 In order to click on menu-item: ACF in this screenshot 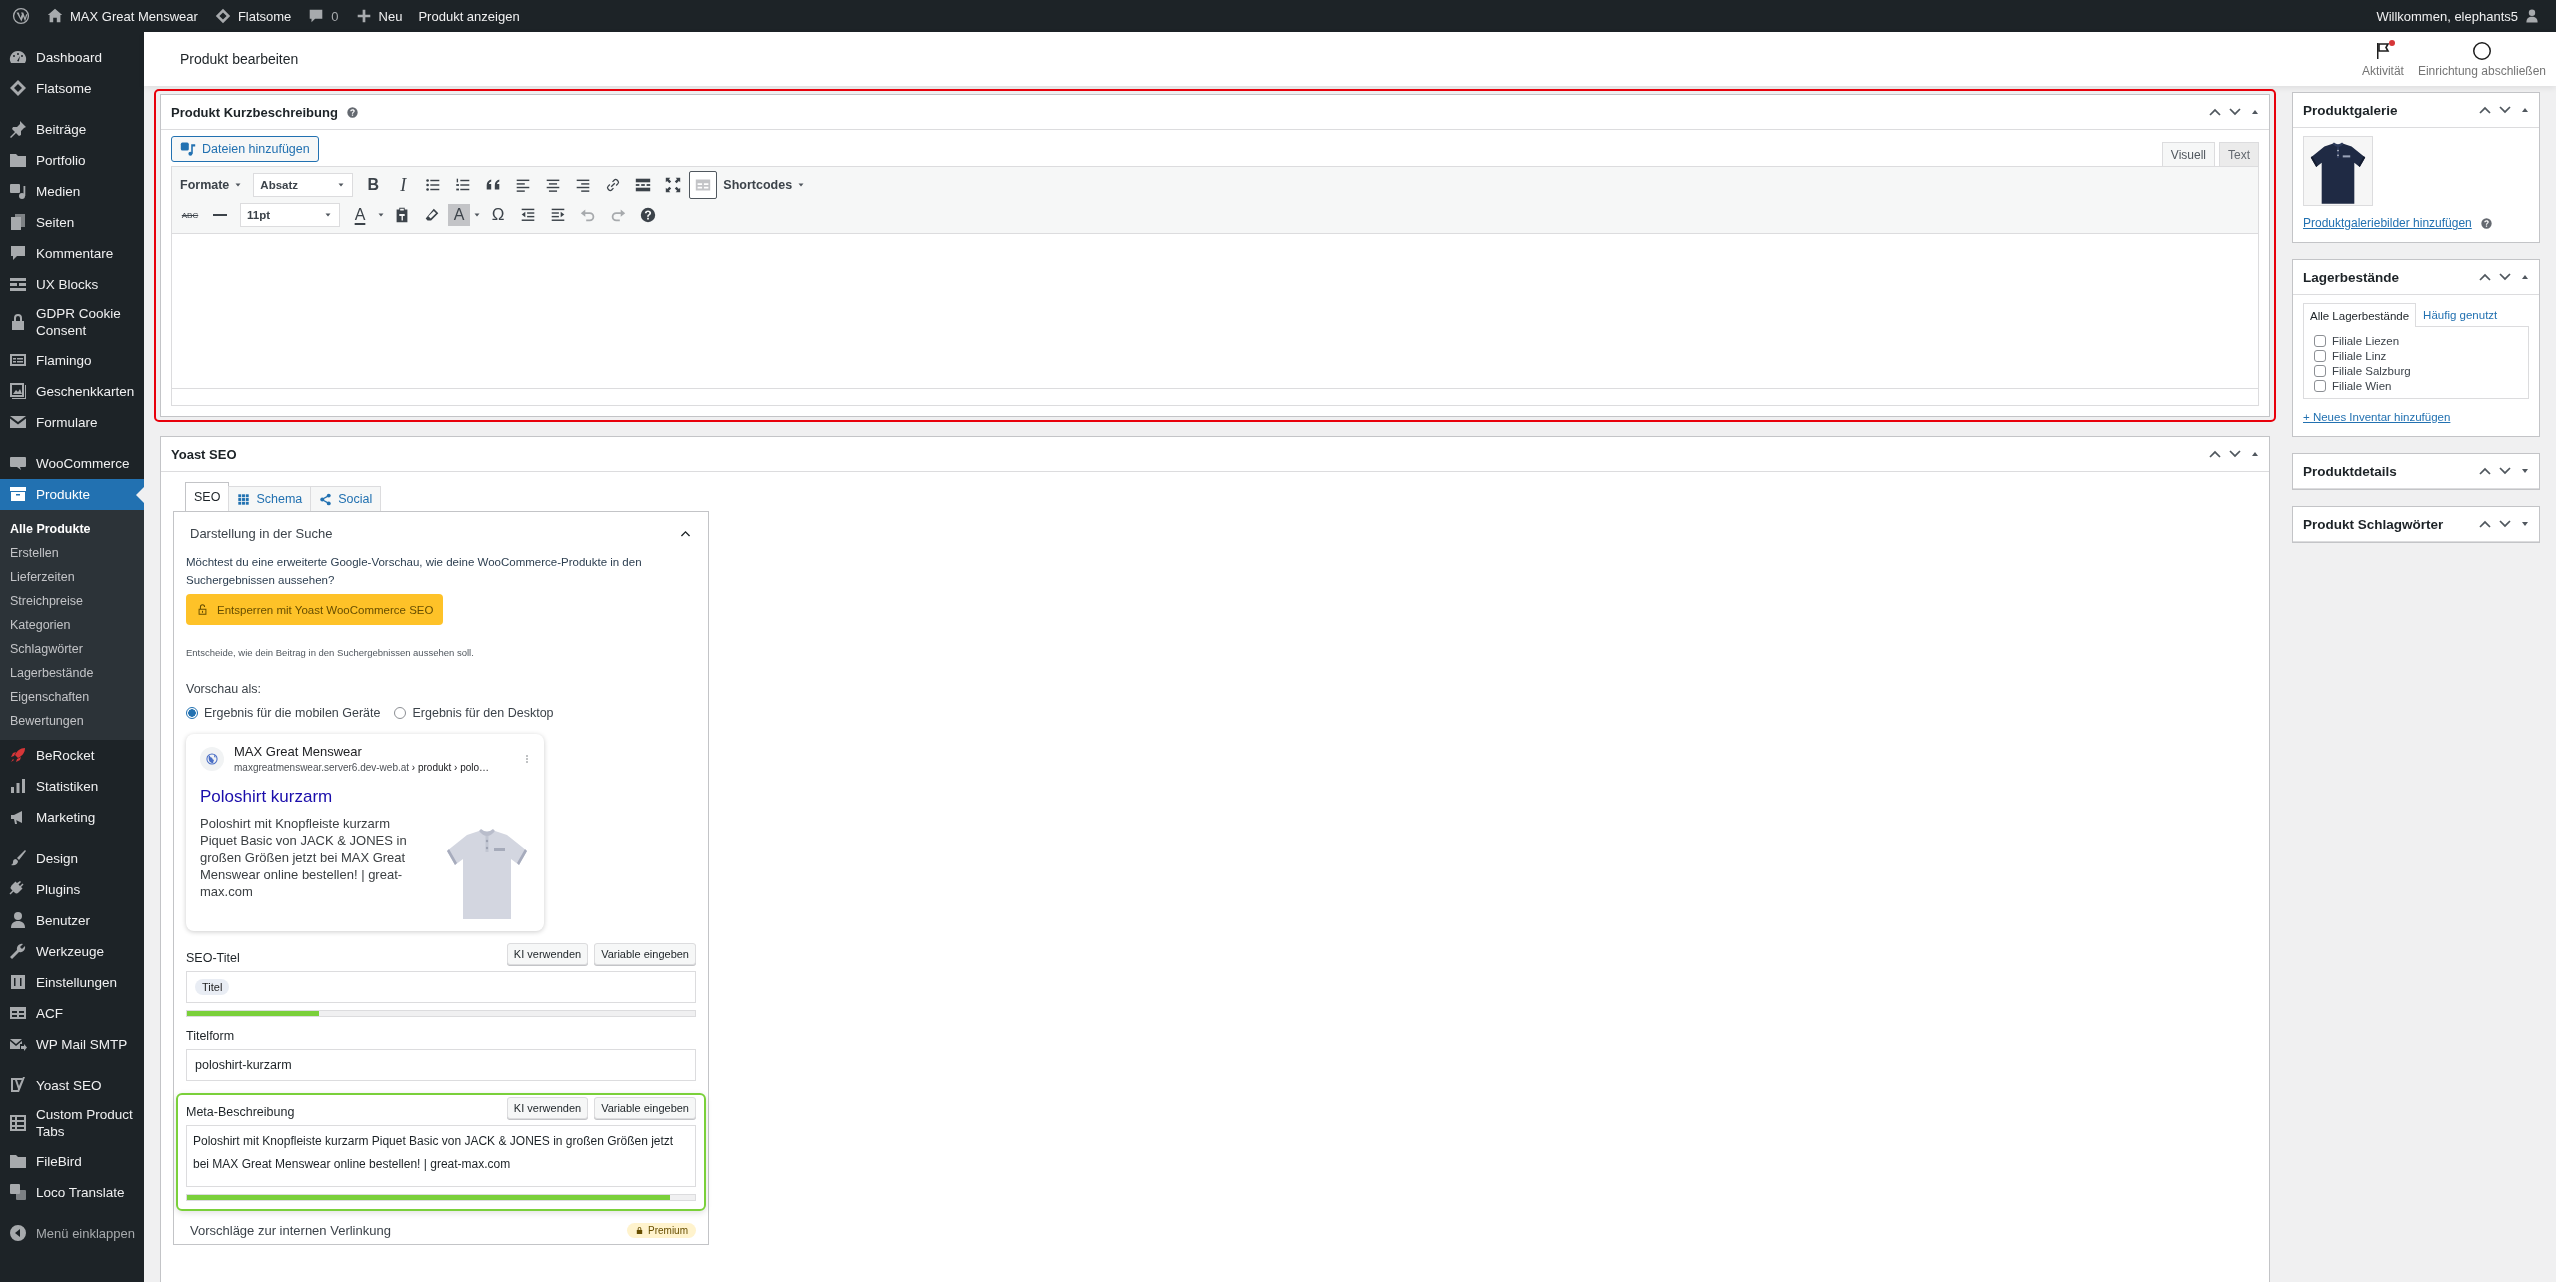, I will do `click(72, 1013)`.